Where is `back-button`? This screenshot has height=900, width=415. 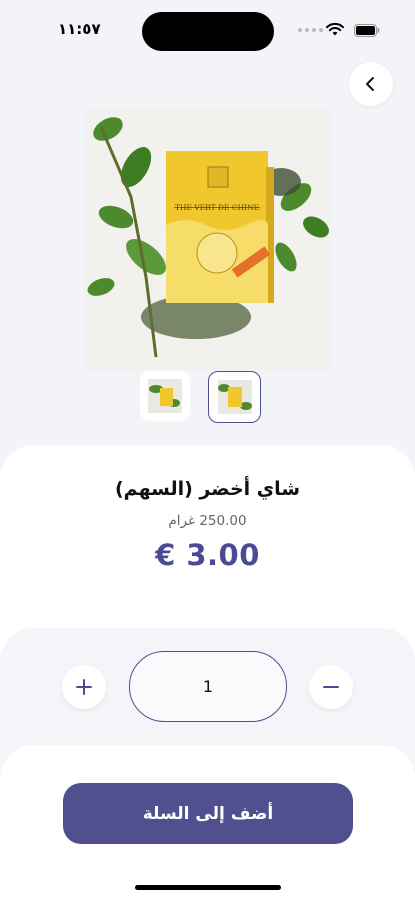 back-button is located at coordinates (371, 84).